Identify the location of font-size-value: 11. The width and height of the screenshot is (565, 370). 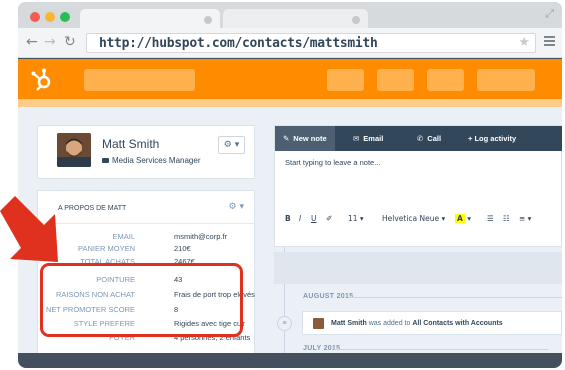
(353, 218).